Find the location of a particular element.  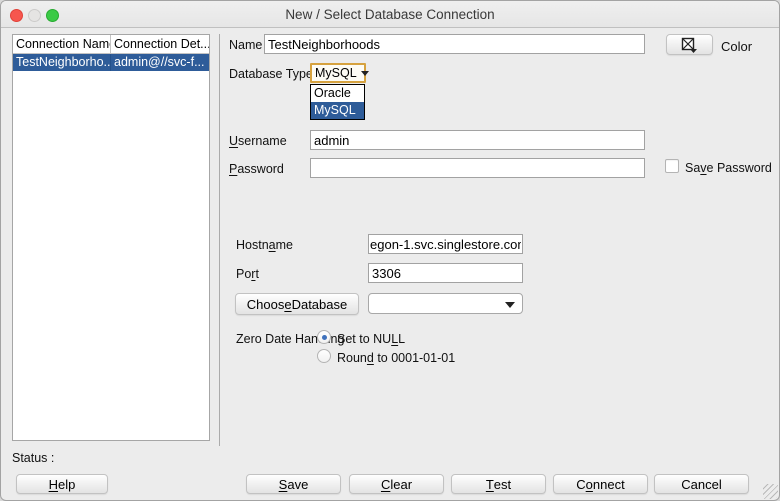

hostname-input is located at coordinates (445, 244).